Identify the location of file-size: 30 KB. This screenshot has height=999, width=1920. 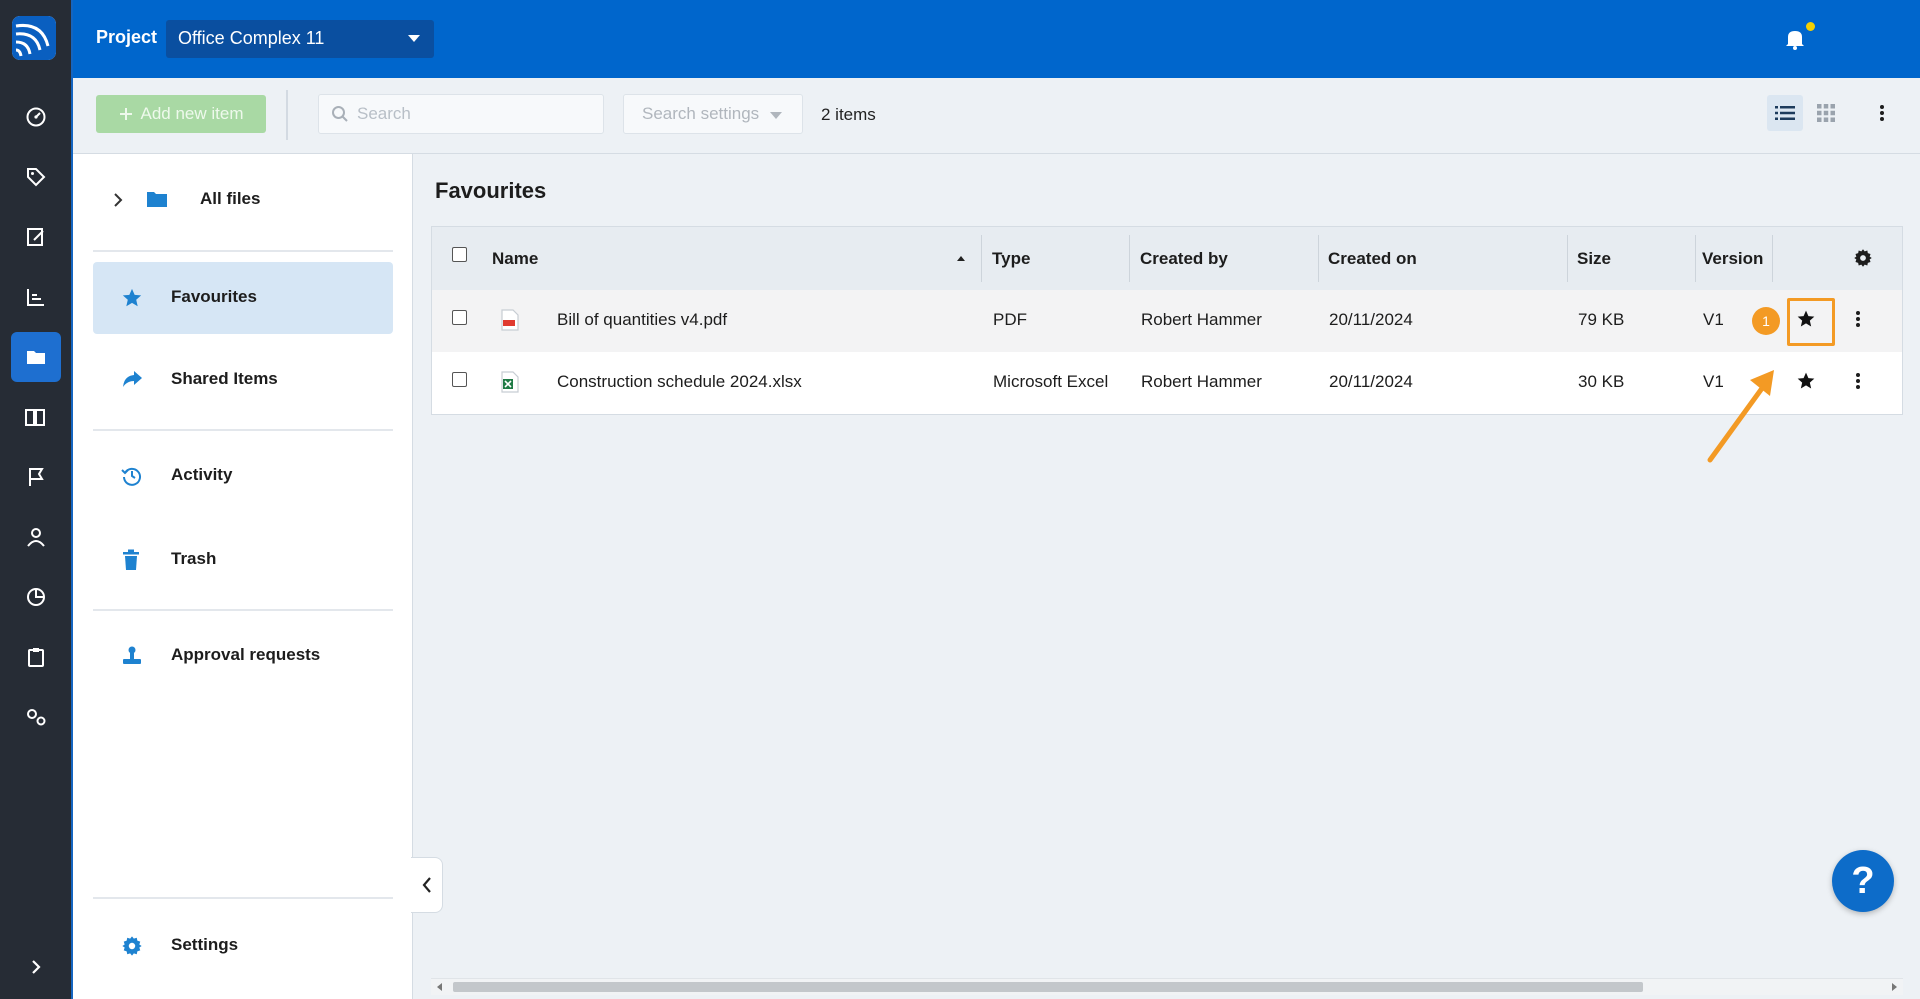
(1601, 381).